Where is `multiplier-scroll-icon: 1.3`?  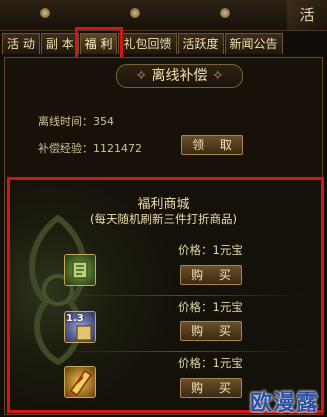
multiplier-scroll-icon: 1.3 is located at coordinates (80, 327).